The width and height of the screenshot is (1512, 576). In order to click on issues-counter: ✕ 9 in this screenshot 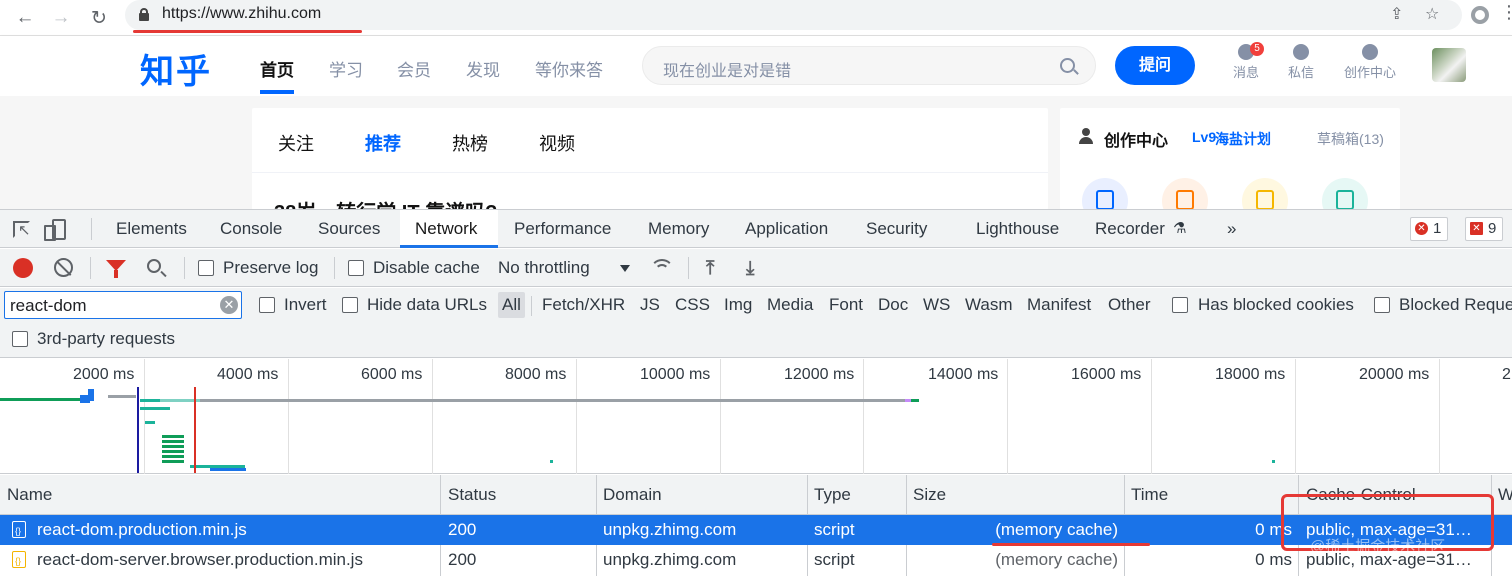, I will do `click(1484, 229)`.